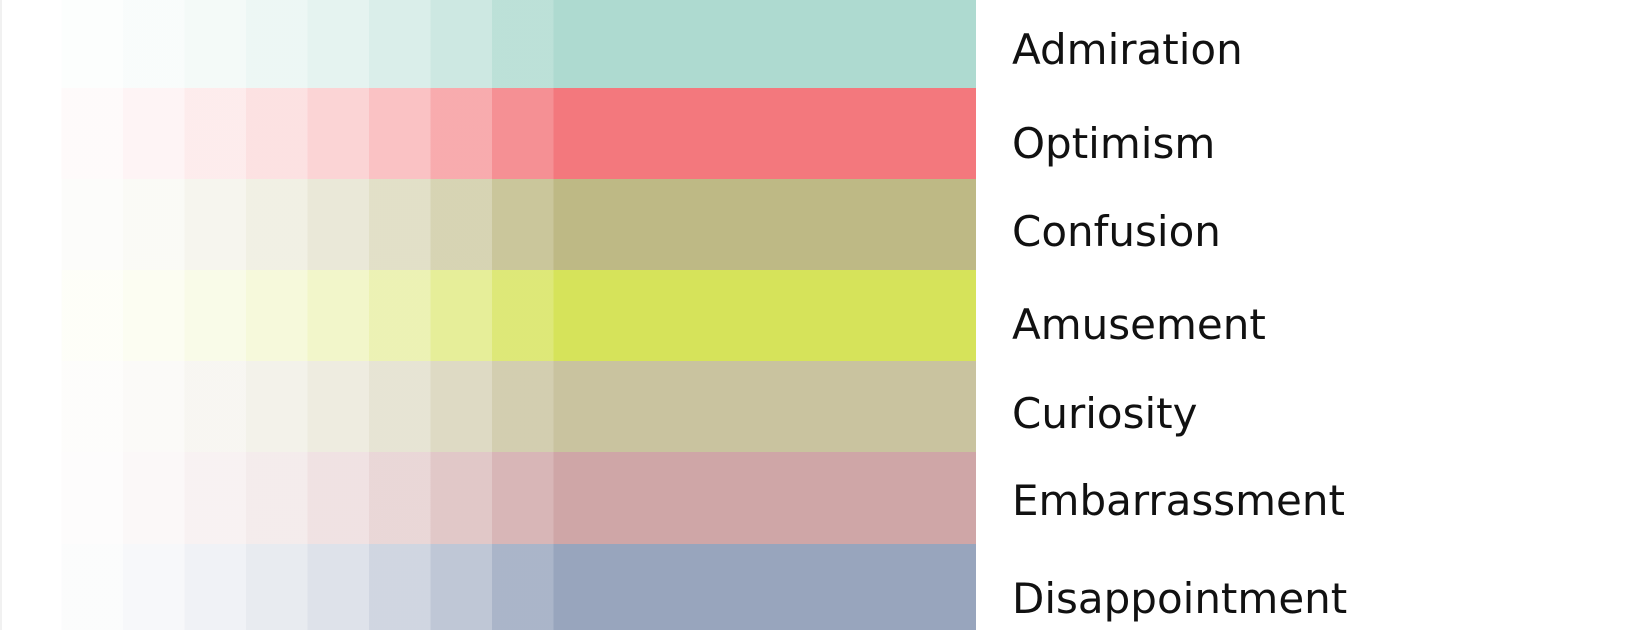  I want to click on legend-label-curiosity: Curiosity, so click(1105, 413).